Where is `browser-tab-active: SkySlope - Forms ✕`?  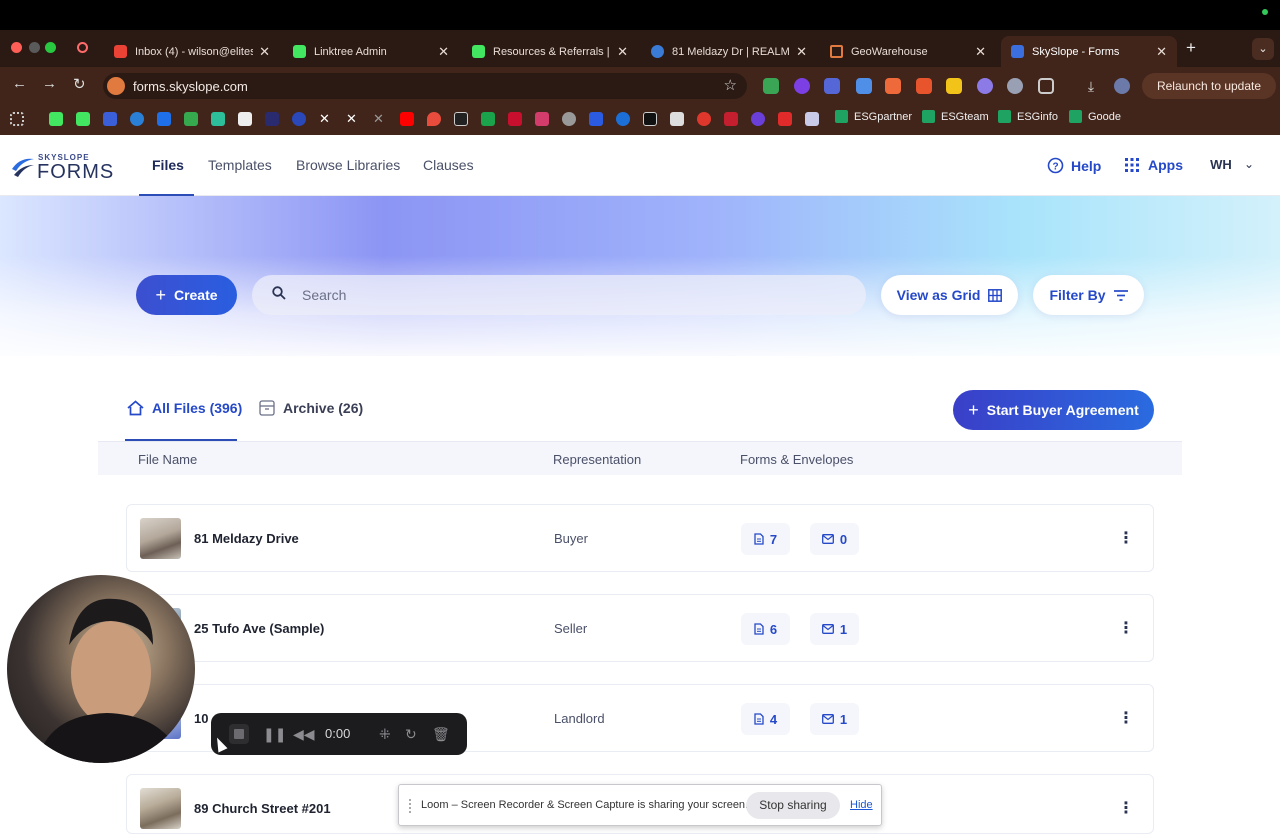 browser-tab-active: SkySlope - Forms ✕ is located at coordinates (1089, 51).